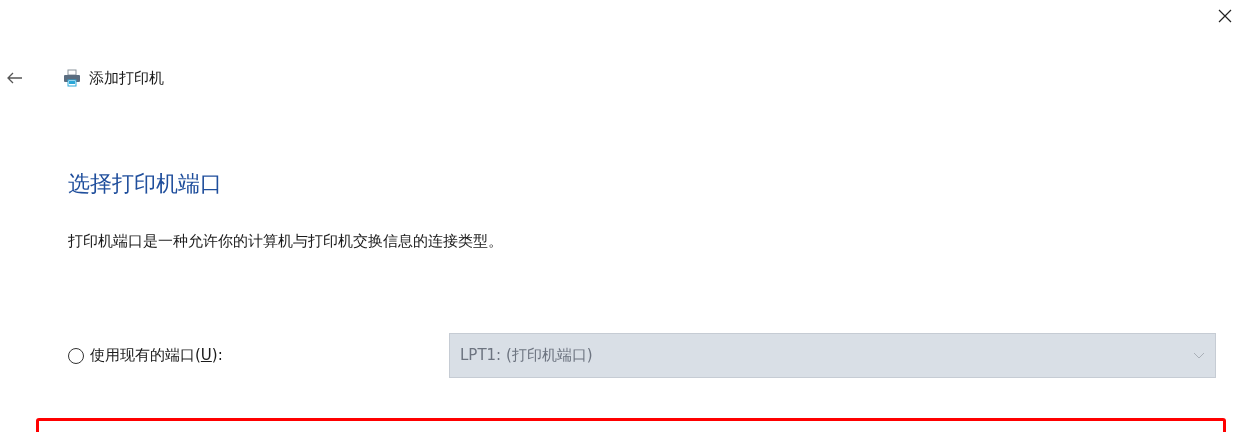 Image resolution: width=1243 pixels, height=432 pixels. What do you see at coordinates (286, 241) in the screenshot?
I see `description-text: 打印机端口是一种允许你的计算机与打印机交换信息的连接类型。` at bounding box center [286, 241].